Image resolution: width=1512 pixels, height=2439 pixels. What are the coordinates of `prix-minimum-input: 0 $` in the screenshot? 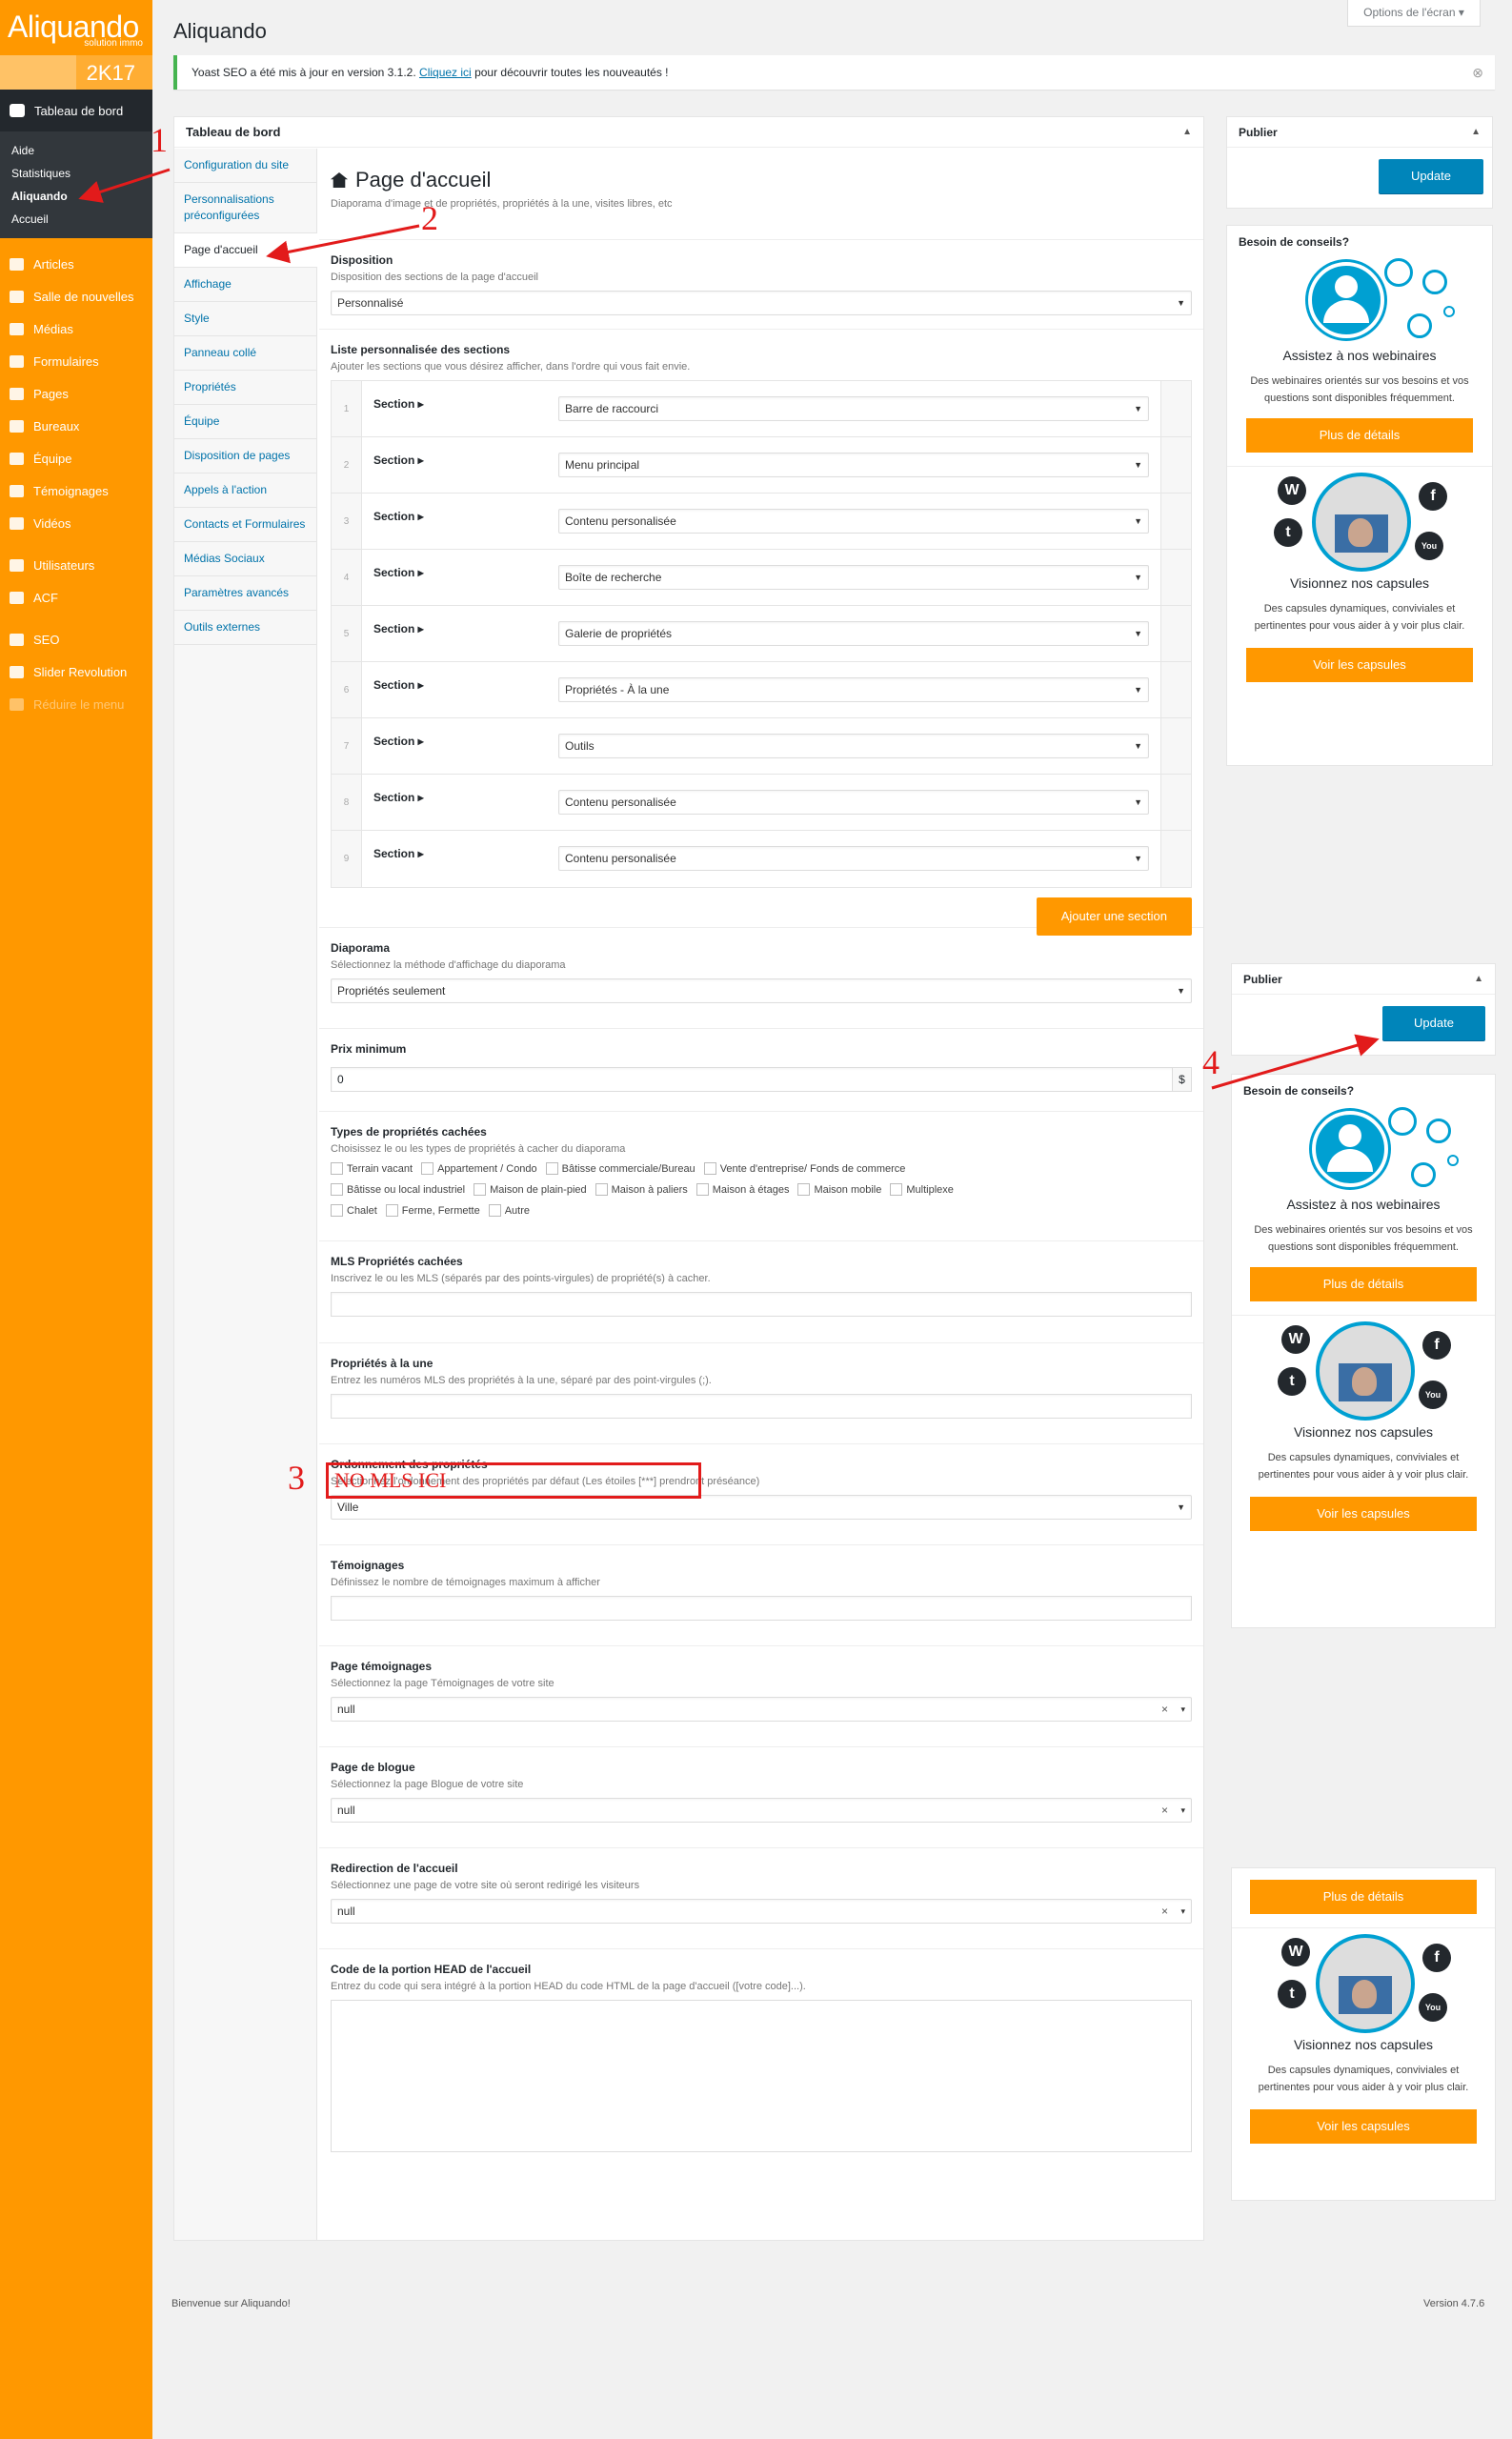 It's located at (761, 1079).